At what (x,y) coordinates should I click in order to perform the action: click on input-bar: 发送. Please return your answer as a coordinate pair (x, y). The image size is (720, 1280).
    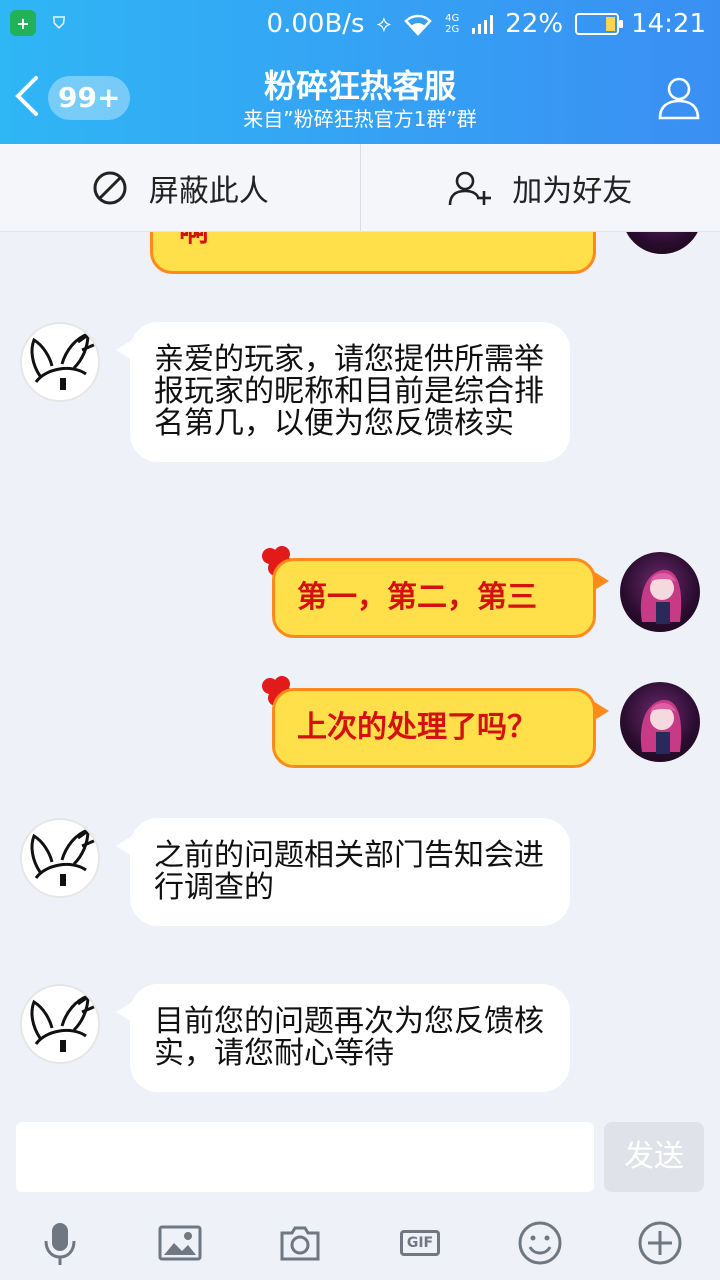
    Looking at the image, I should click on (360, 1158).